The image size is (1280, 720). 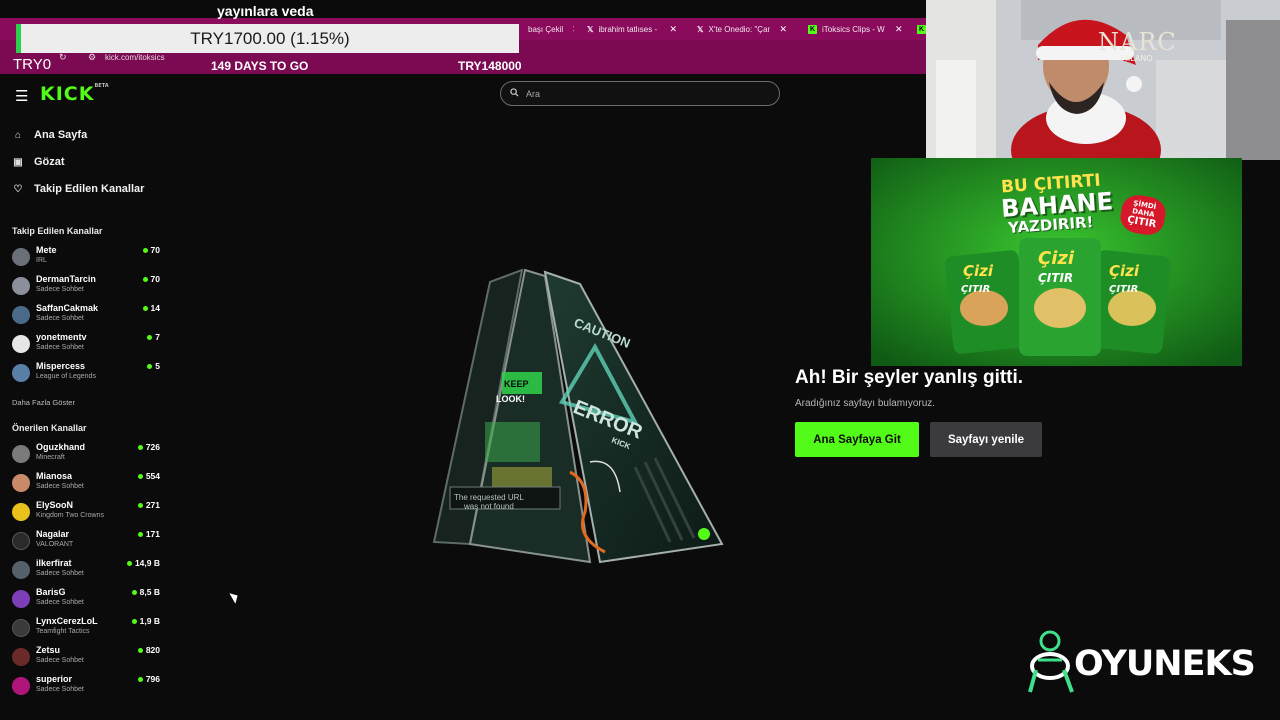 I want to click on channel-item: Nagalar VALORANT 171, so click(x=86, y=542).